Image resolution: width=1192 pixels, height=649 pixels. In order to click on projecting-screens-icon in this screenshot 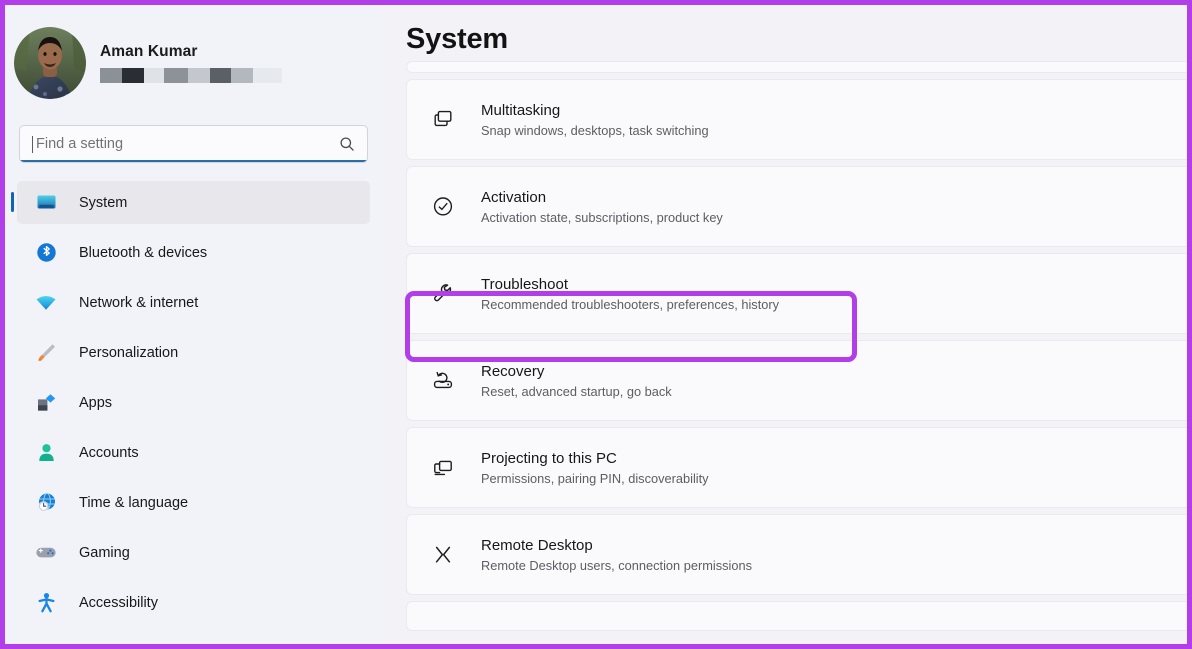, I will do `click(443, 468)`.